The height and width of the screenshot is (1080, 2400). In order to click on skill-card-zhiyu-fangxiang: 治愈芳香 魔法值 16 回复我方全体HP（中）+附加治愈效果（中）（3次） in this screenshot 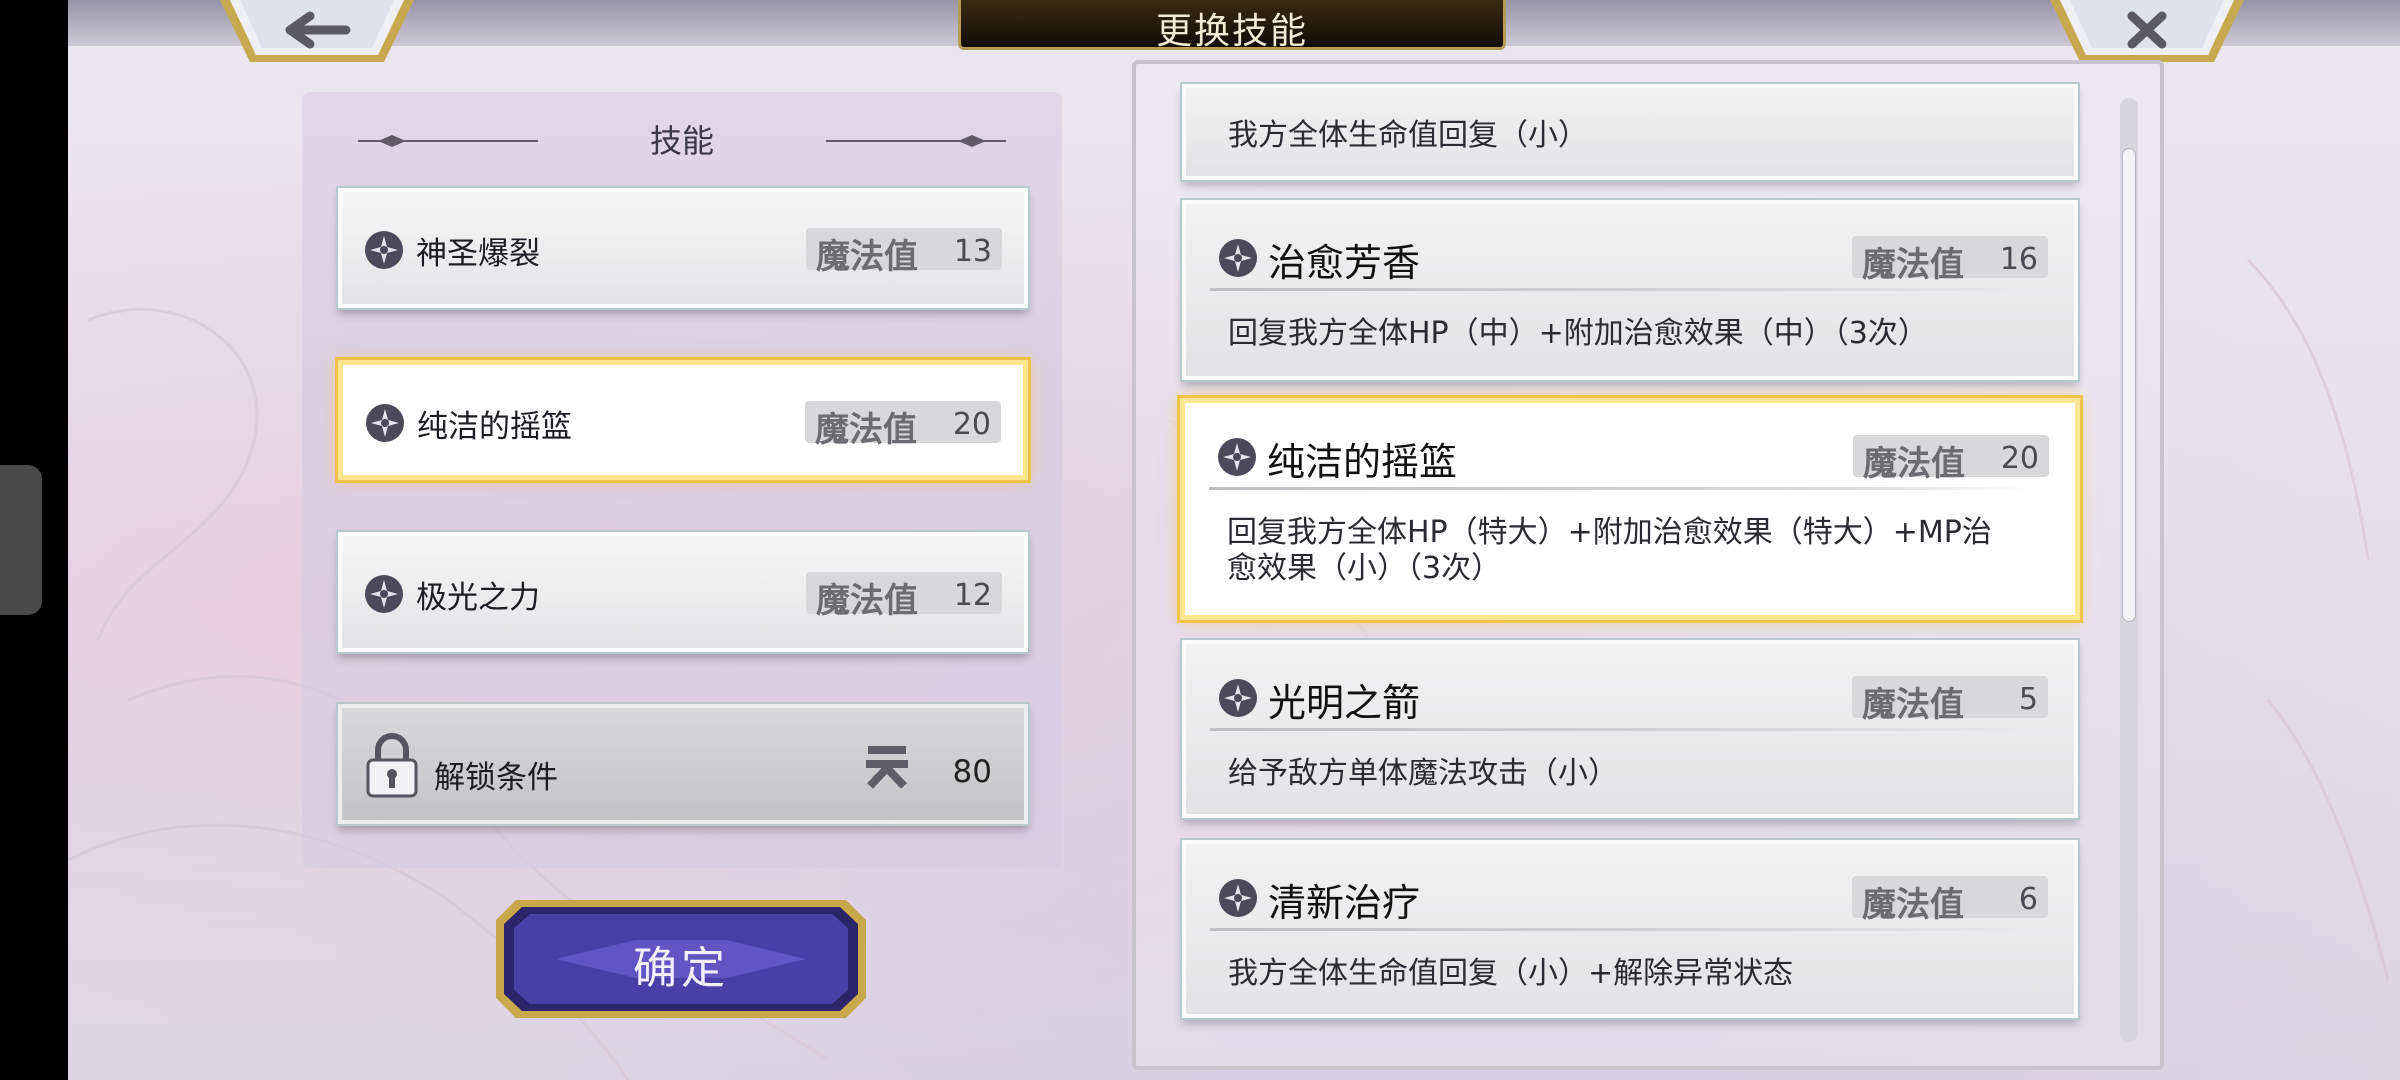, I will do `click(1630, 290)`.